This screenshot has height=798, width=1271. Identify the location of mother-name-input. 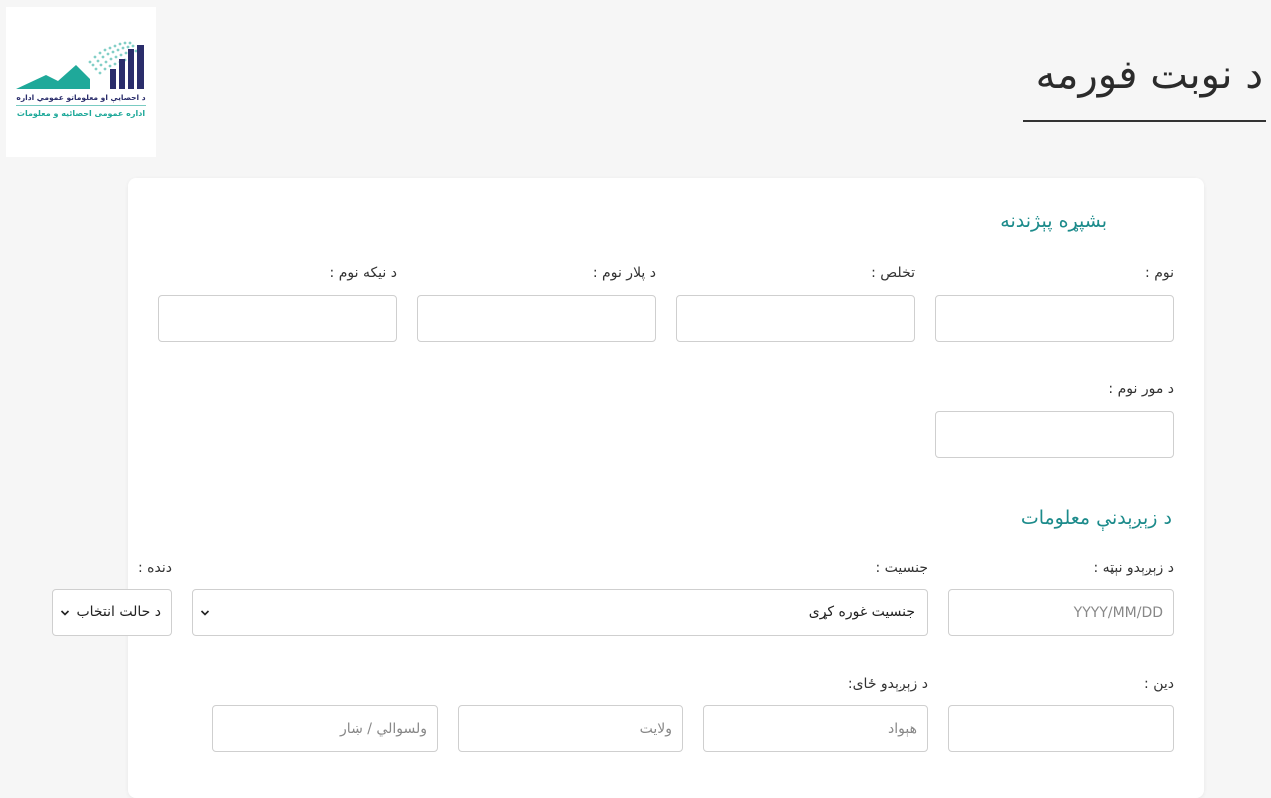
(1054, 434).